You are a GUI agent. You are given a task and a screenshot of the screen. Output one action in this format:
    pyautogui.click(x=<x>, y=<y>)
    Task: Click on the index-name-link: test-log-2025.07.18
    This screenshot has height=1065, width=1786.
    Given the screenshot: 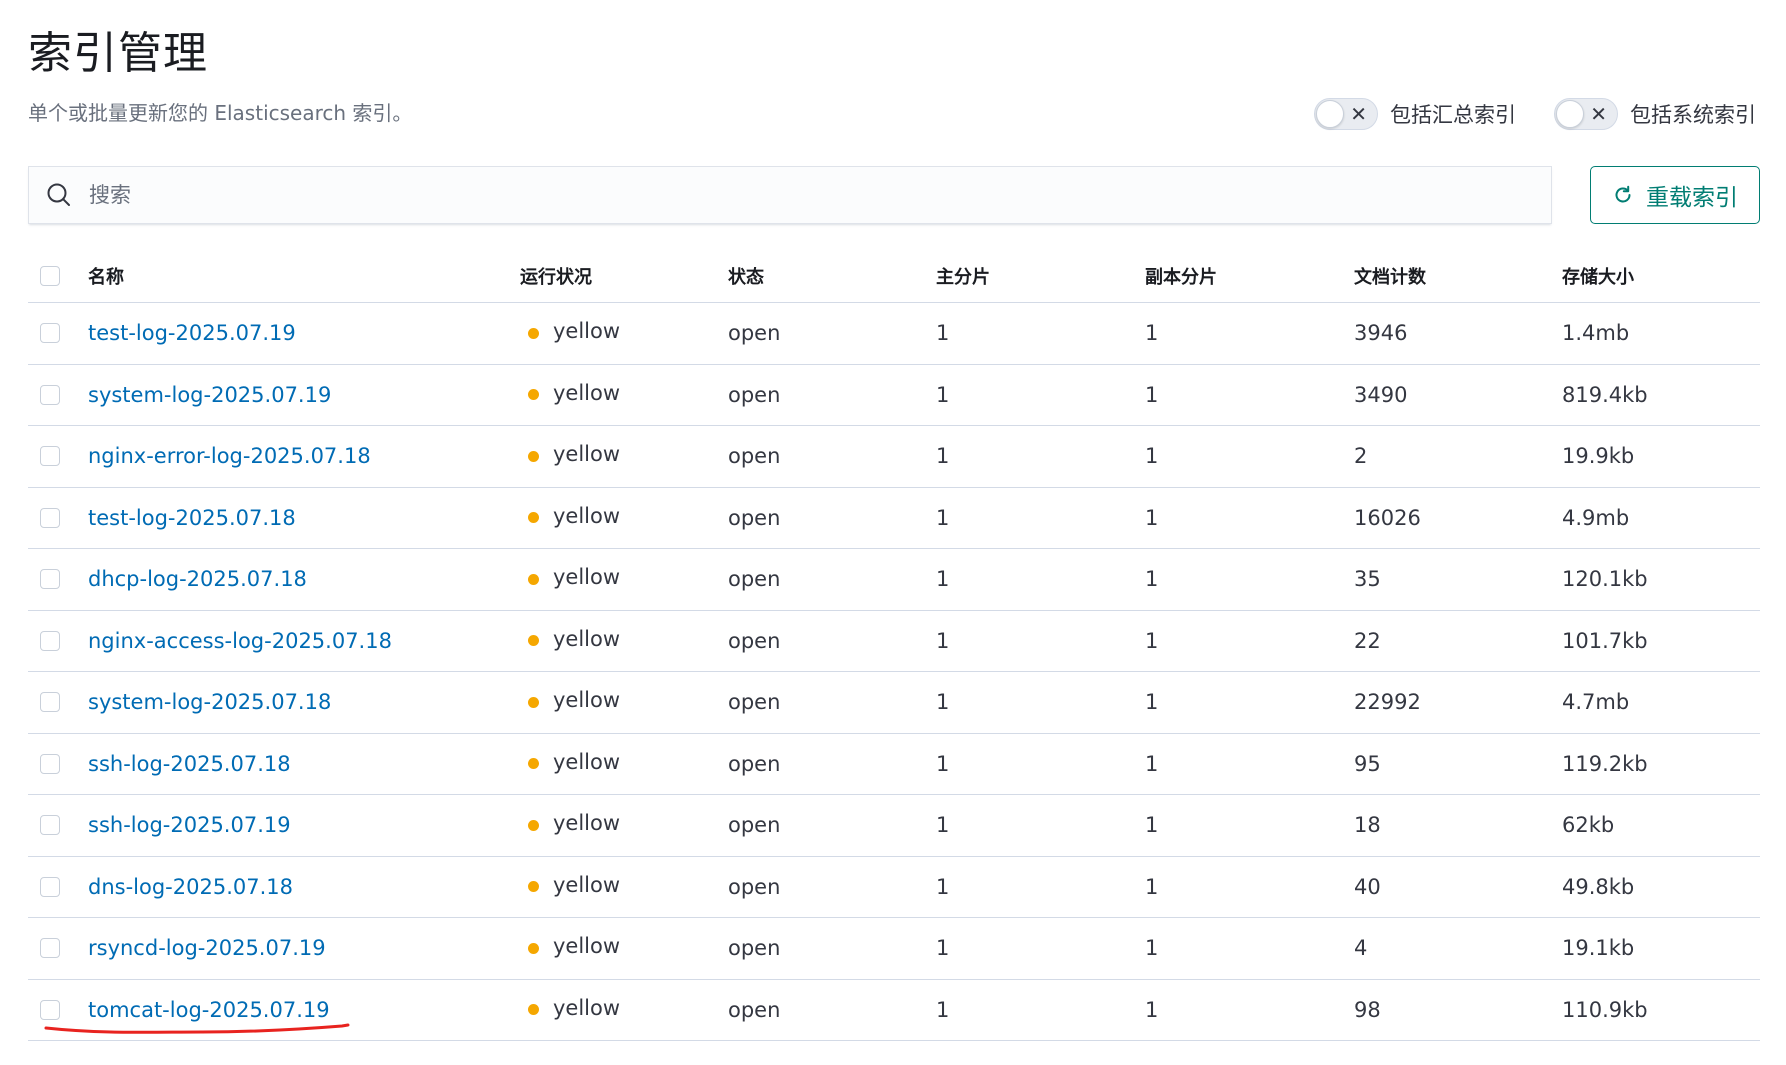 What is the action you would take?
    pyautogui.click(x=192, y=518)
    